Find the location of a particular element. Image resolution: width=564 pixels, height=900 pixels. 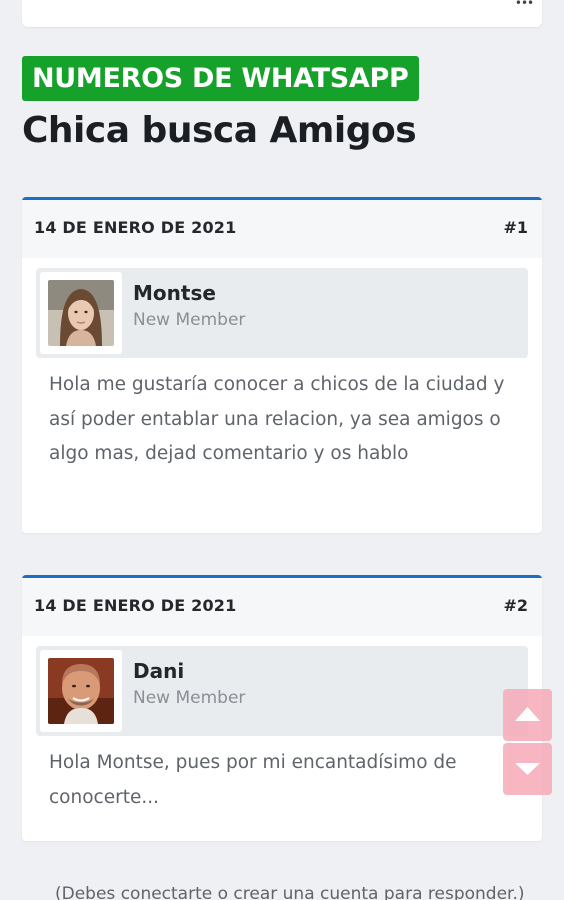

post-number: #2 is located at coordinates (515, 605).